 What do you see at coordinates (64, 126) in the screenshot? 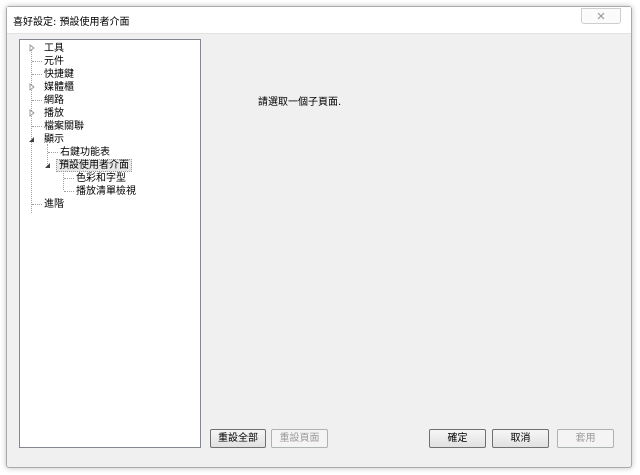
I see `tree-item-file-types: 檔案關聯` at bounding box center [64, 126].